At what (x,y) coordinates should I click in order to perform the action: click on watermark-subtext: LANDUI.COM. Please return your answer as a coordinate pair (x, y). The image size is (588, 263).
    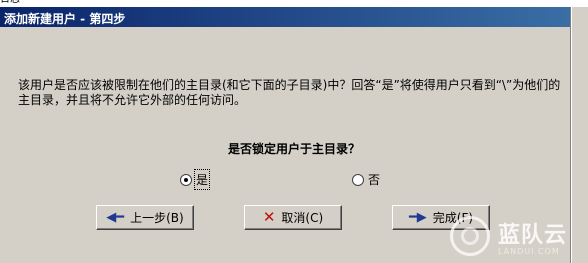
    Looking at the image, I should click on (529, 251).